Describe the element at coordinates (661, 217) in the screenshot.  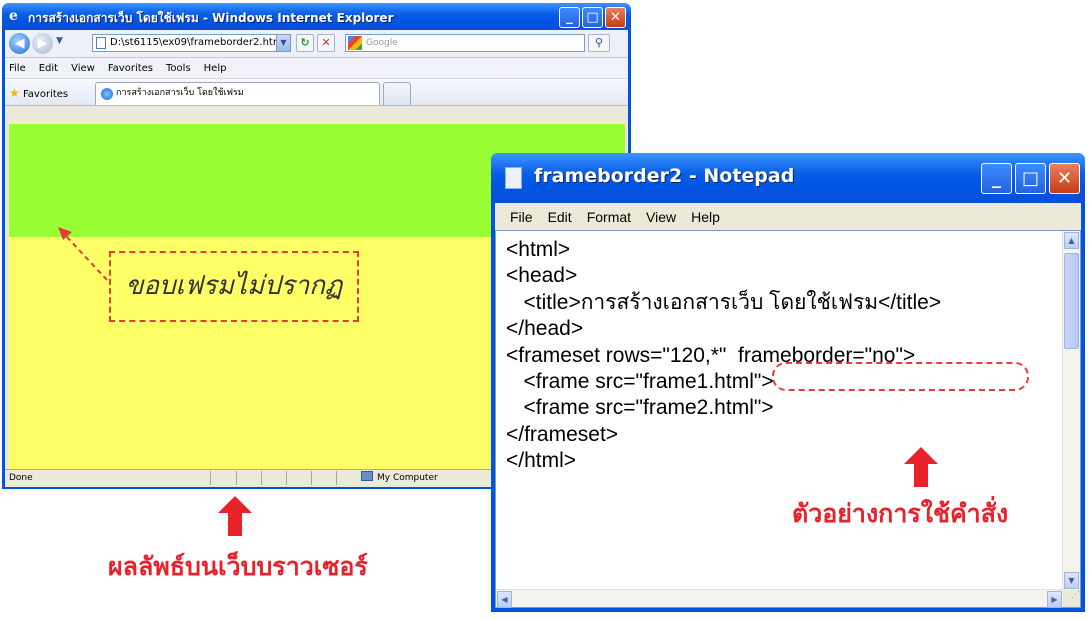
I see `np-menu-view: View` at that location.